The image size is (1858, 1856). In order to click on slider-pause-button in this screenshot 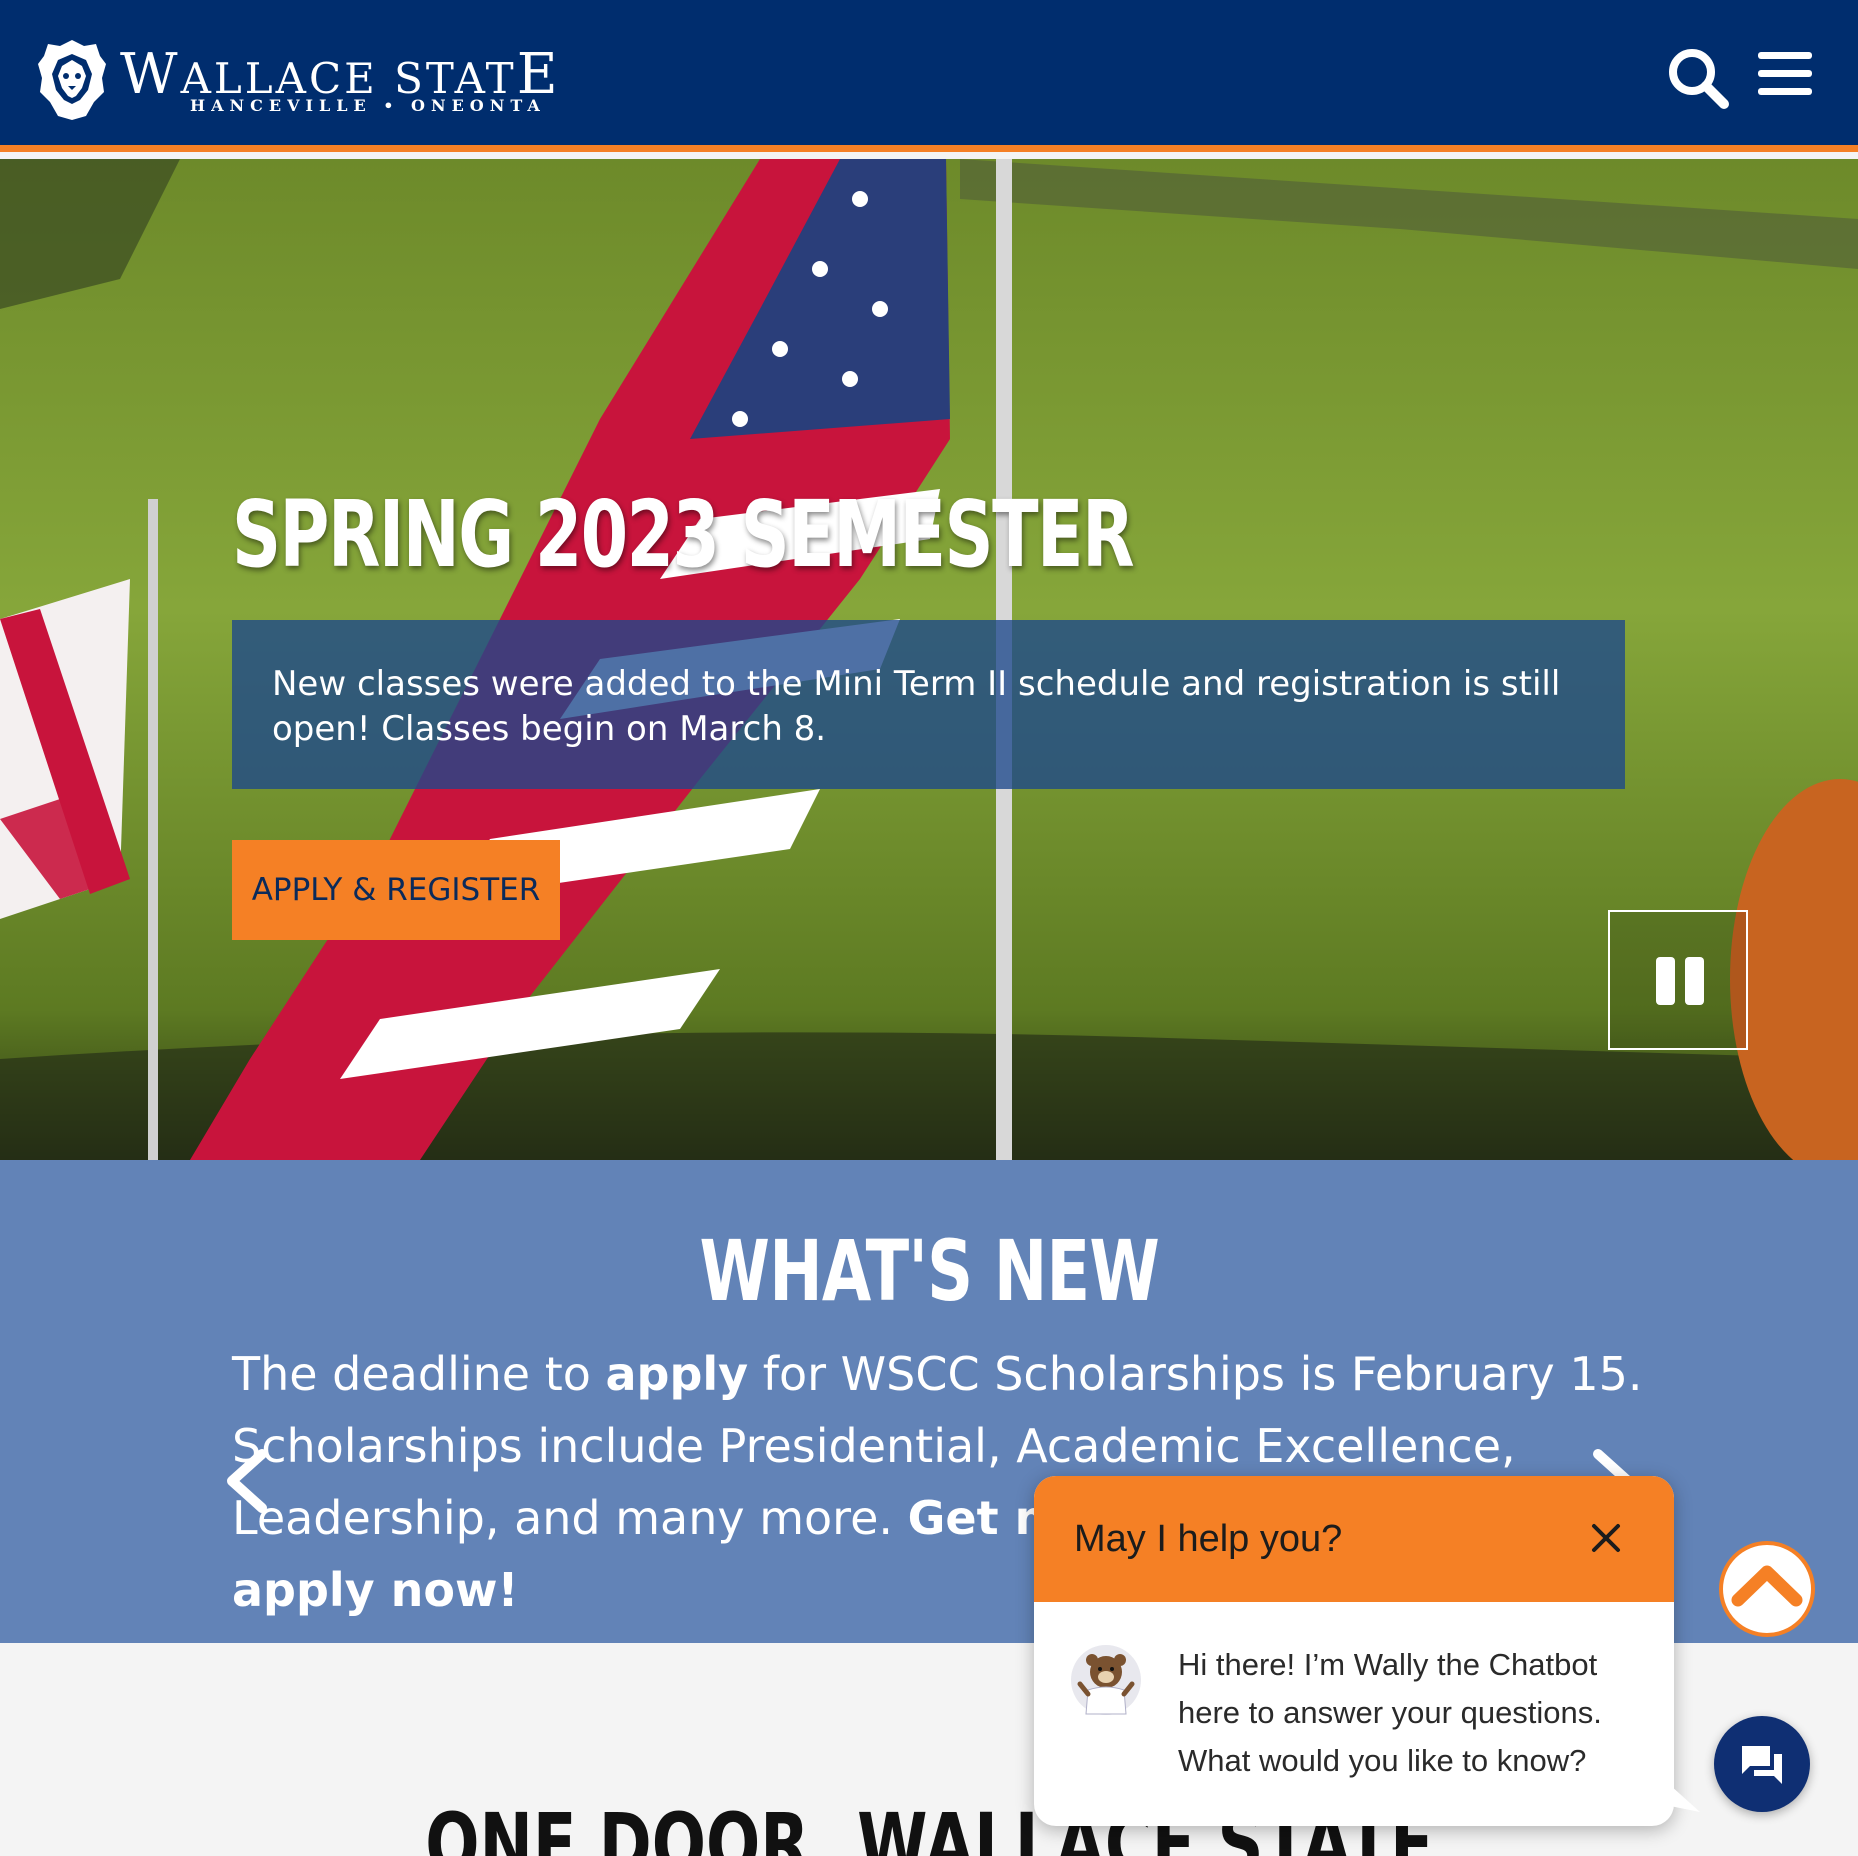, I will do `click(1678, 980)`.